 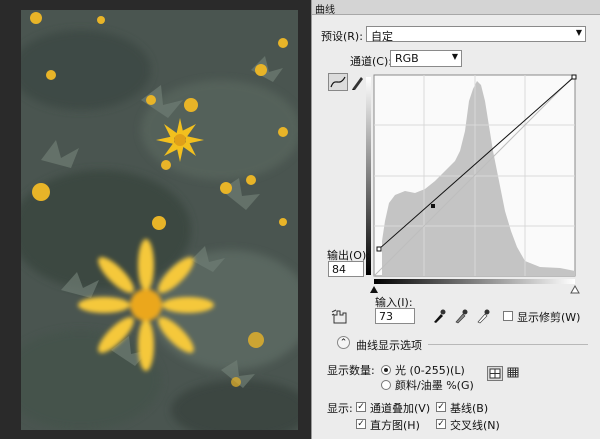 I want to click on intersection-label: 交叉线(N), so click(x=475, y=425).